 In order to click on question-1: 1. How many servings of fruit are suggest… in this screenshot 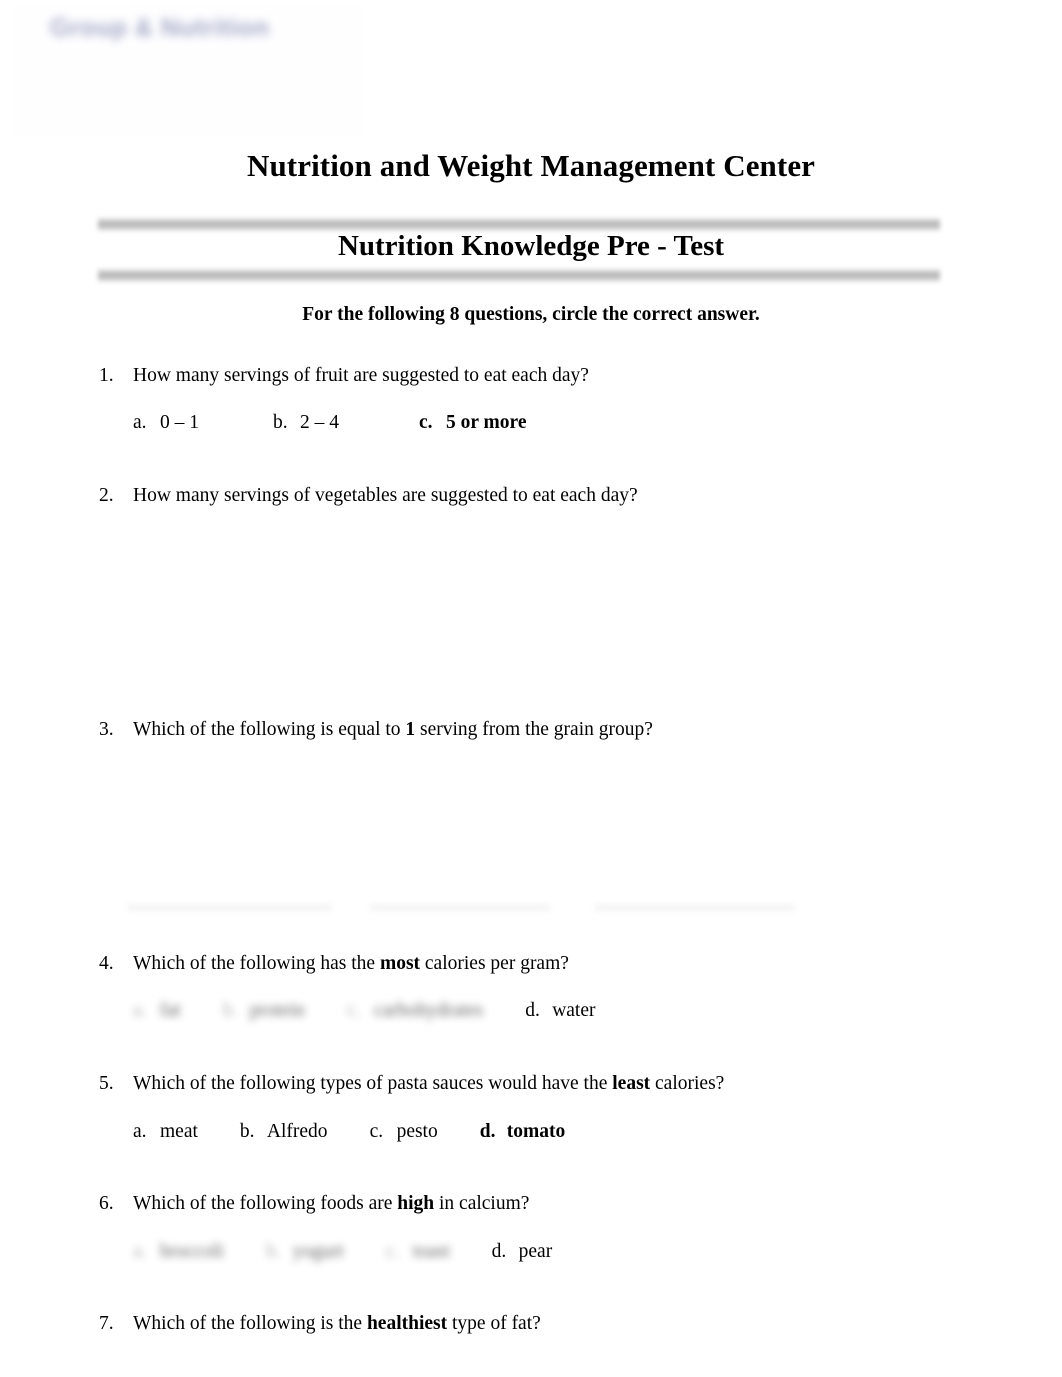, I will do `click(539, 376)`.